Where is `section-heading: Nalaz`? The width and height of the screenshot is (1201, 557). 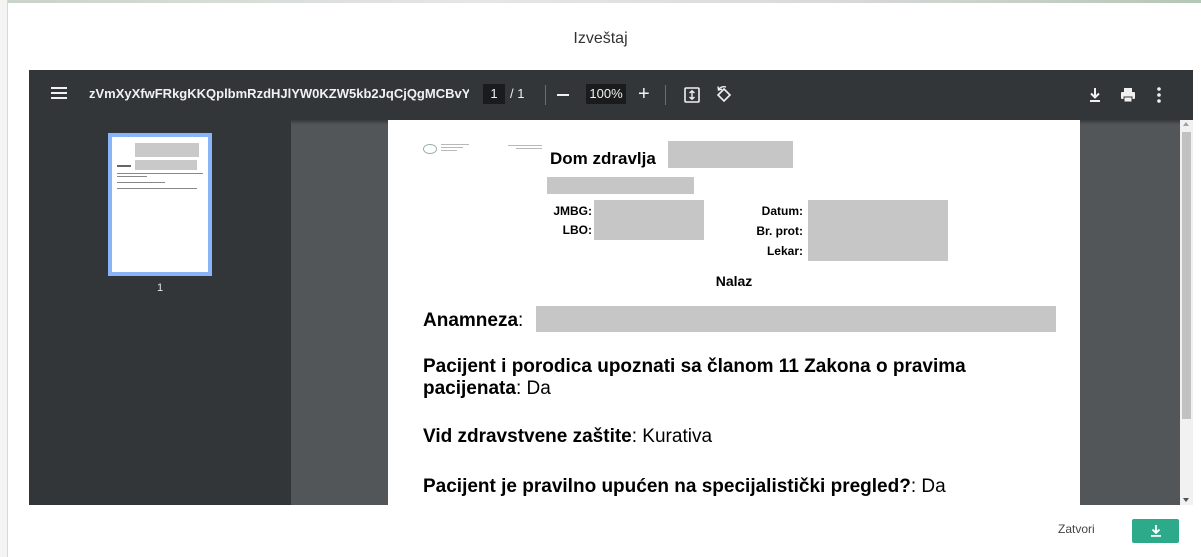 section-heading: Nalaz is located at coordinates (734, 281).